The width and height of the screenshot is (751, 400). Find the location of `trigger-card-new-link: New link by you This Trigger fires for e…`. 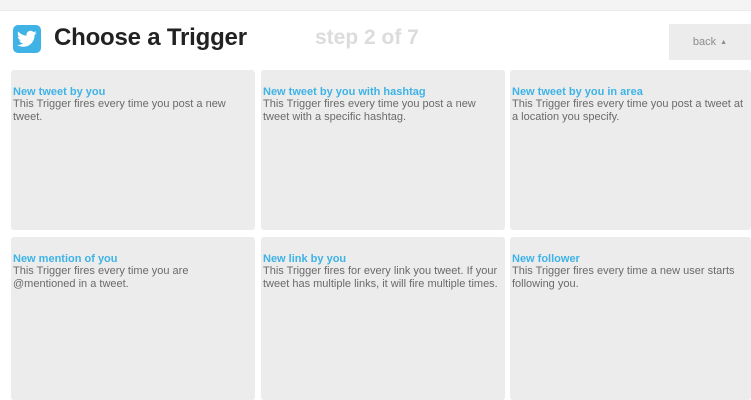

trigger-card-new-link: New link by you This Trigger fires for e… is located at coordinates (383, 318).